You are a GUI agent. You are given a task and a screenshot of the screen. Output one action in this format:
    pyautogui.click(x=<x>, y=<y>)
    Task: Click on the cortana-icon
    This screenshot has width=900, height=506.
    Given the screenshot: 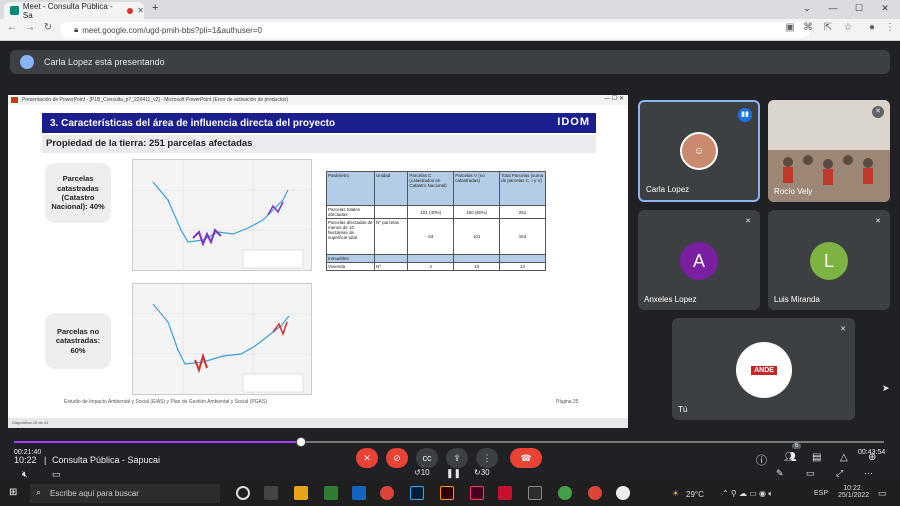 What is the action you would take?
    pyautogui.click(x=243, y=493)
    